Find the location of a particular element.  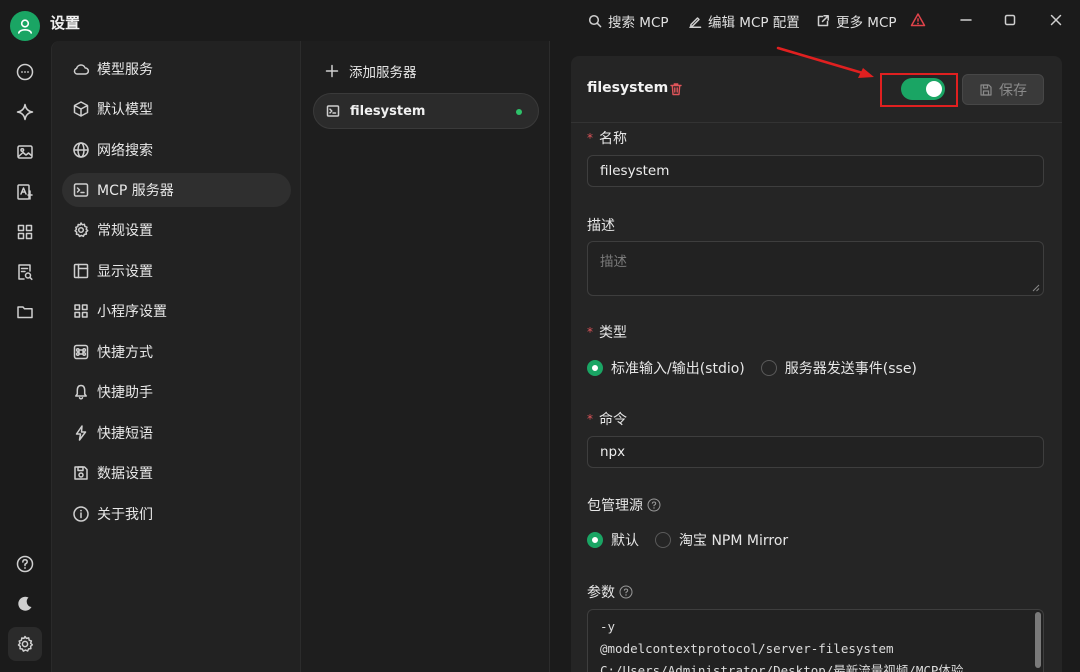

close-icon is located at coordinates (1056, 20).